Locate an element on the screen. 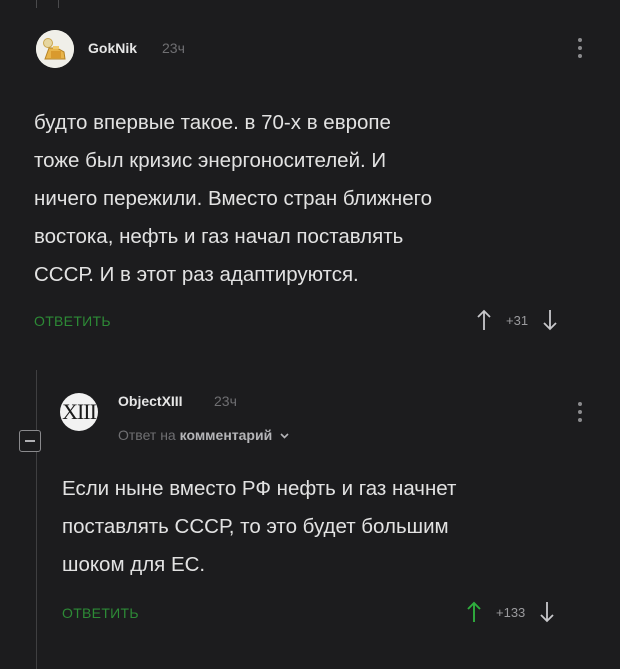 Image resolution: width=620 pixels, height=669 pixels. rating-controls: +31 is located at coordinates (517, 320).